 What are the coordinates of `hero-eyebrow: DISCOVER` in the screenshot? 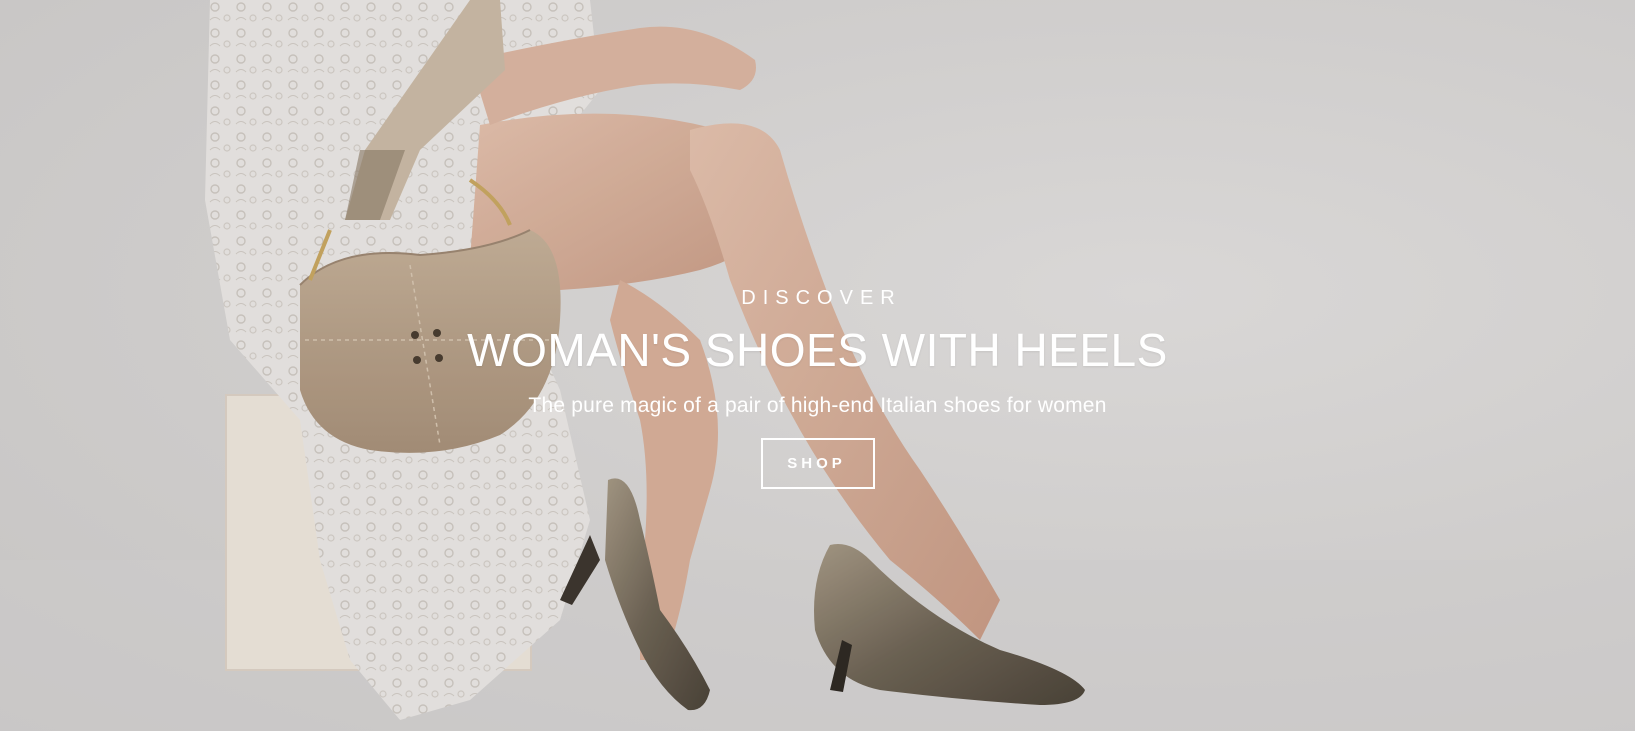 It's located at (821, 298).